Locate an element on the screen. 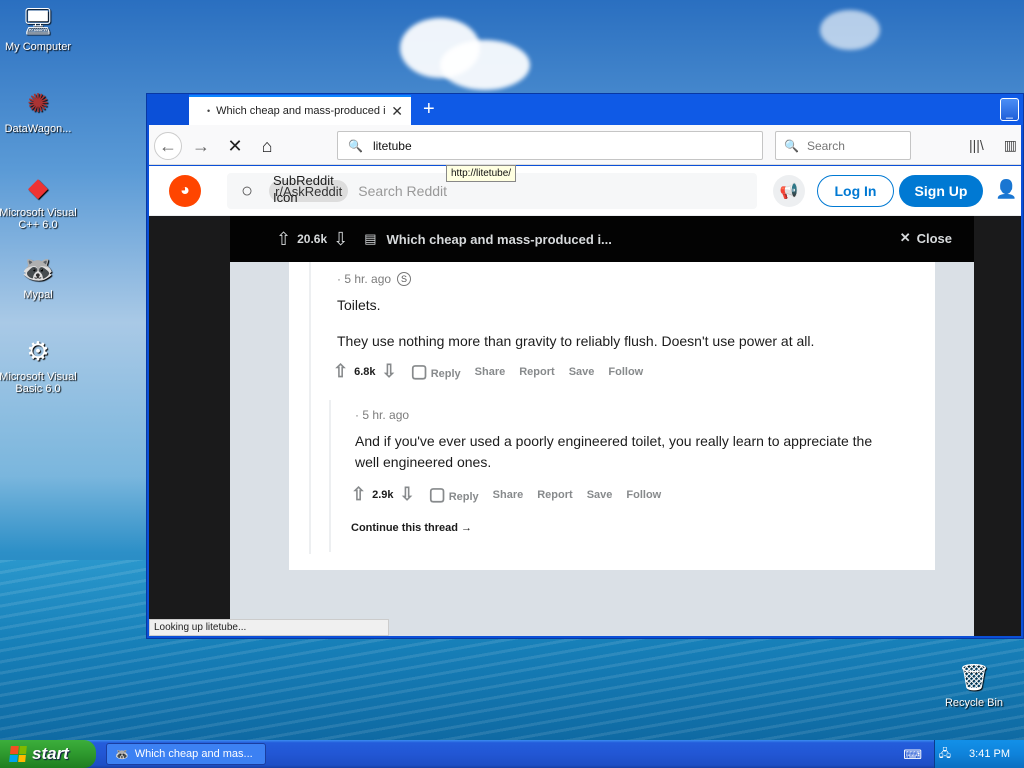 The height and width of the screenshot is (768, 1024). close-icon: ✕ is located at coordinates (905, 237).